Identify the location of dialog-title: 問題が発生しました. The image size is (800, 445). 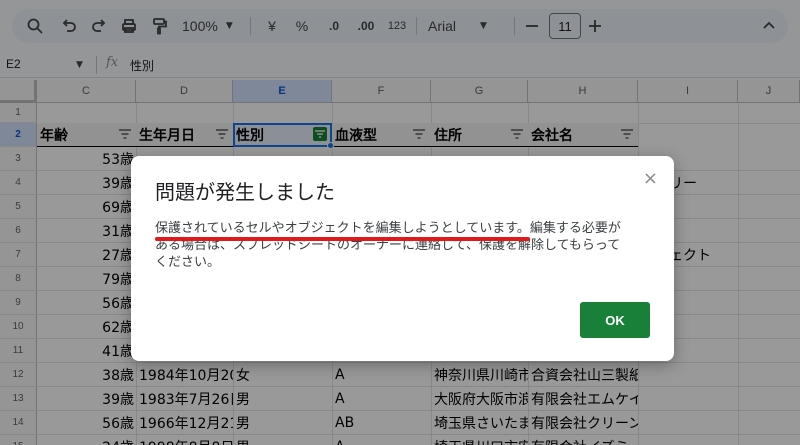
(245, 192).